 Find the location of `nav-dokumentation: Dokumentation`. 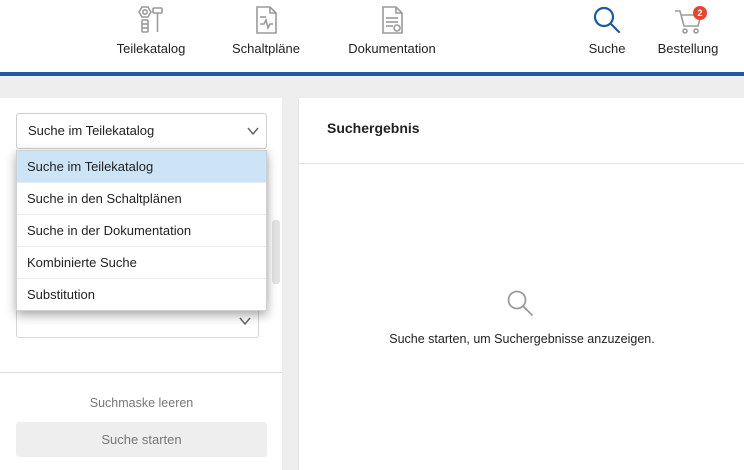

nav-dokumentation: Dokumentation is located at coordinates (392, 36).